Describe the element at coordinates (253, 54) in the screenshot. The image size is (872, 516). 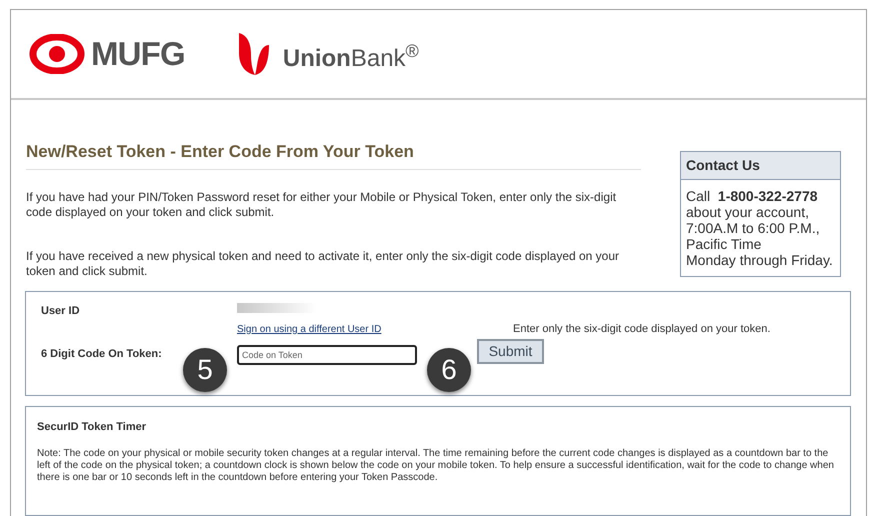
I see `petal-logo-icon` at that location.